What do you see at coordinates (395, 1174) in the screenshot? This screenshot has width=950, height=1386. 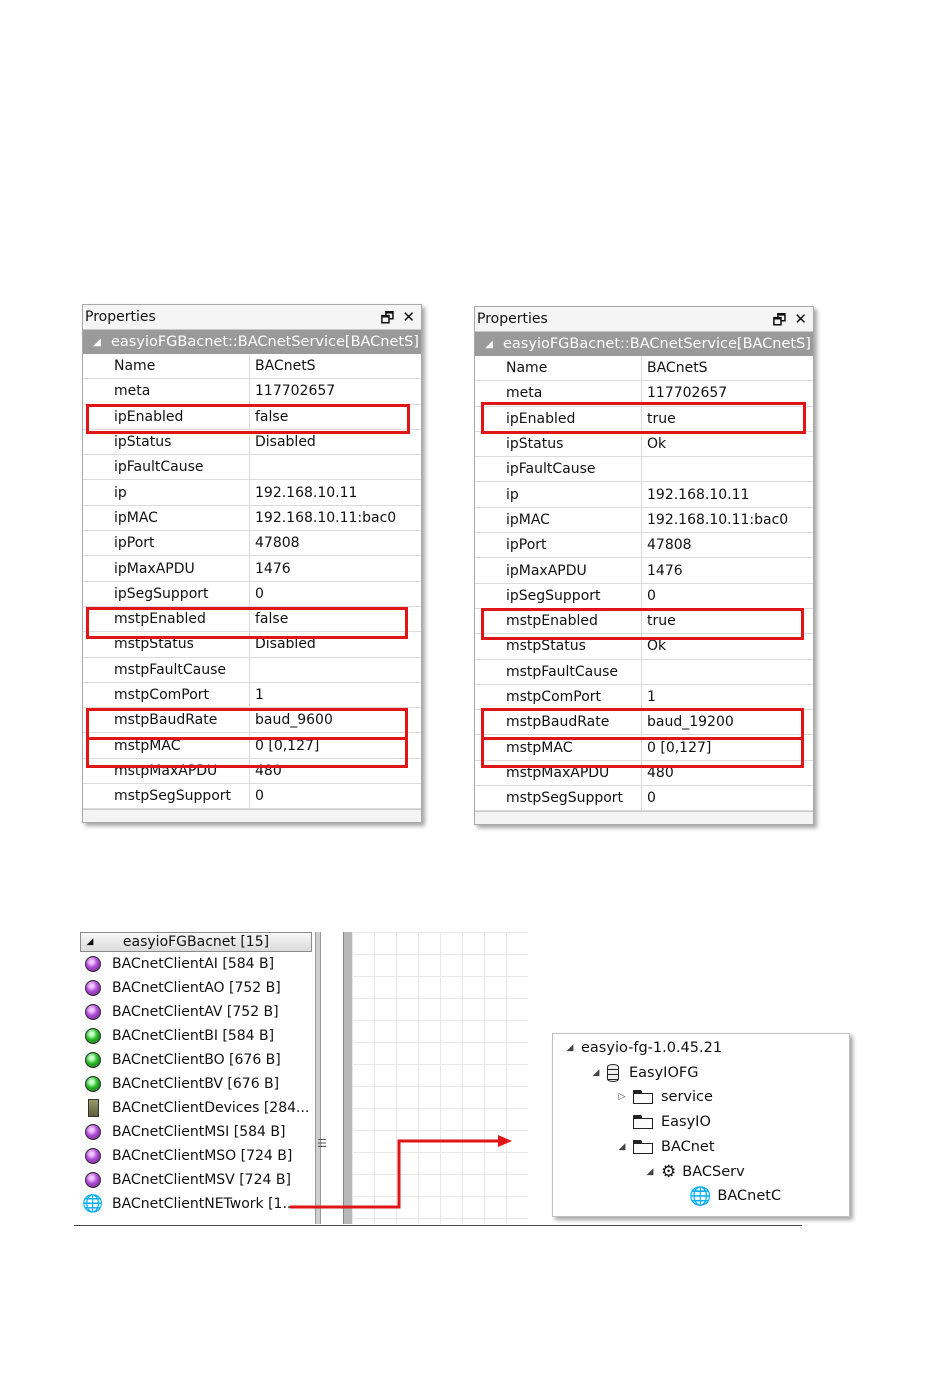 I see `drag-arrow-line` at bounding box center [395, 1174].